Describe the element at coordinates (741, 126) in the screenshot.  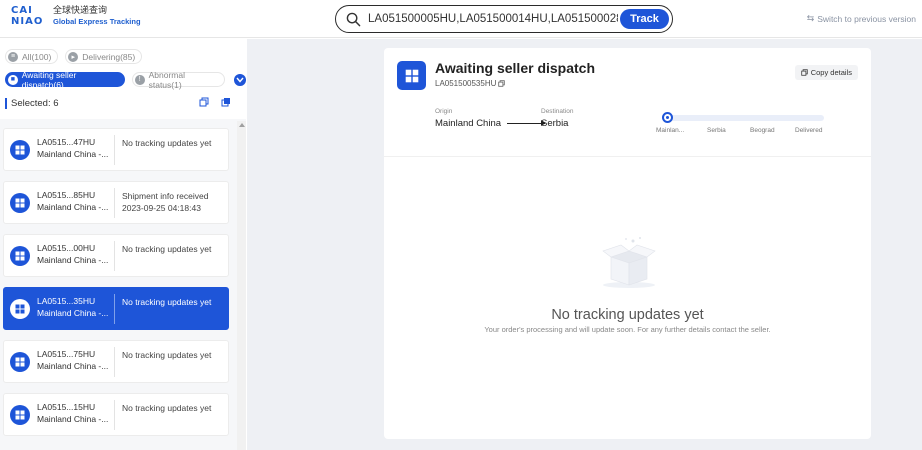
I see `shipment-progress: Mainlan... Serbia Beograd Delivered` at that location.